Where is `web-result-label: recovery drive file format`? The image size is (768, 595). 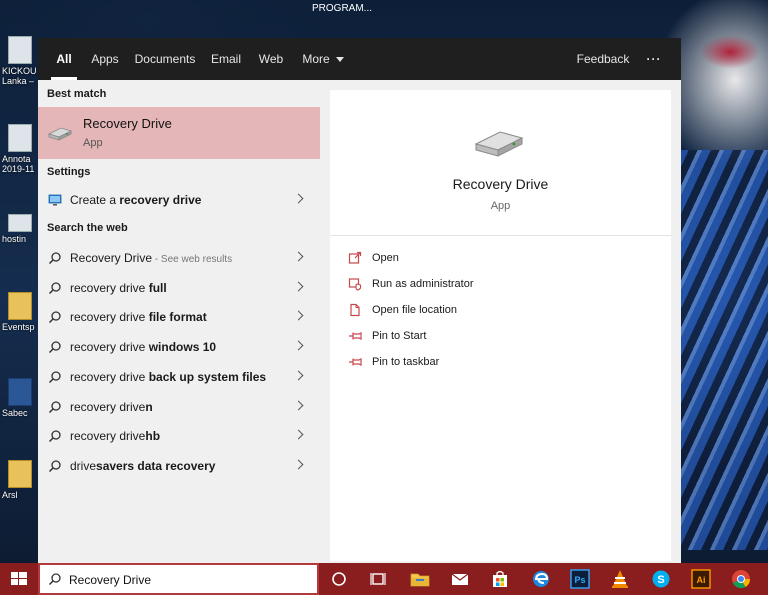 web-result-label: recovery drive file format is located at coordinates (138, 317).